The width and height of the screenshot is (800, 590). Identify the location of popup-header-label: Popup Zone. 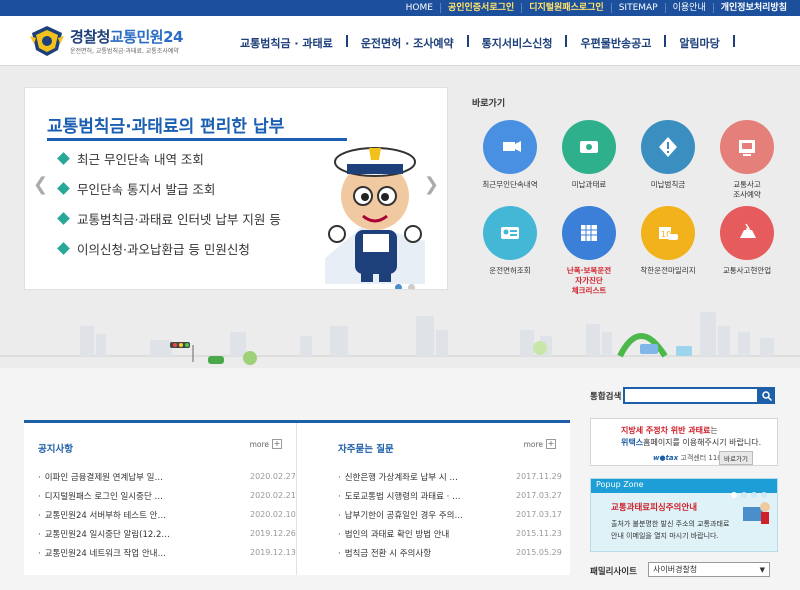
(620, 484).